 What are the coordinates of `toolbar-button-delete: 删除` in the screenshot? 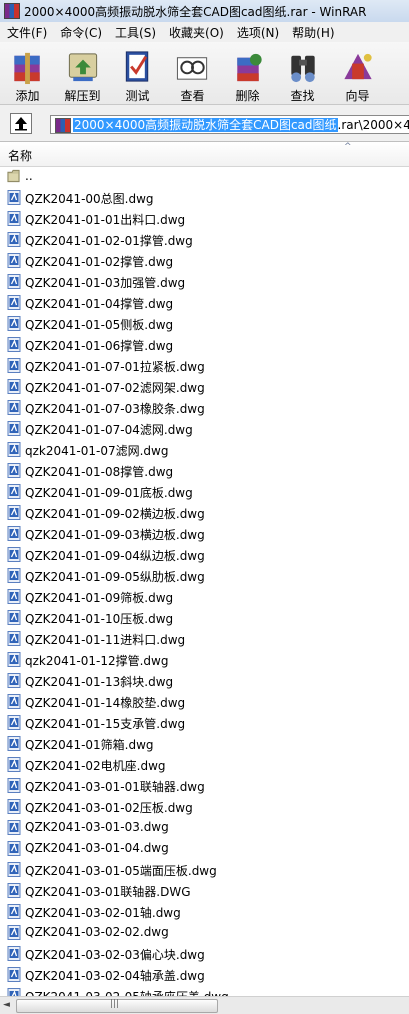 It's located at (247, 73).